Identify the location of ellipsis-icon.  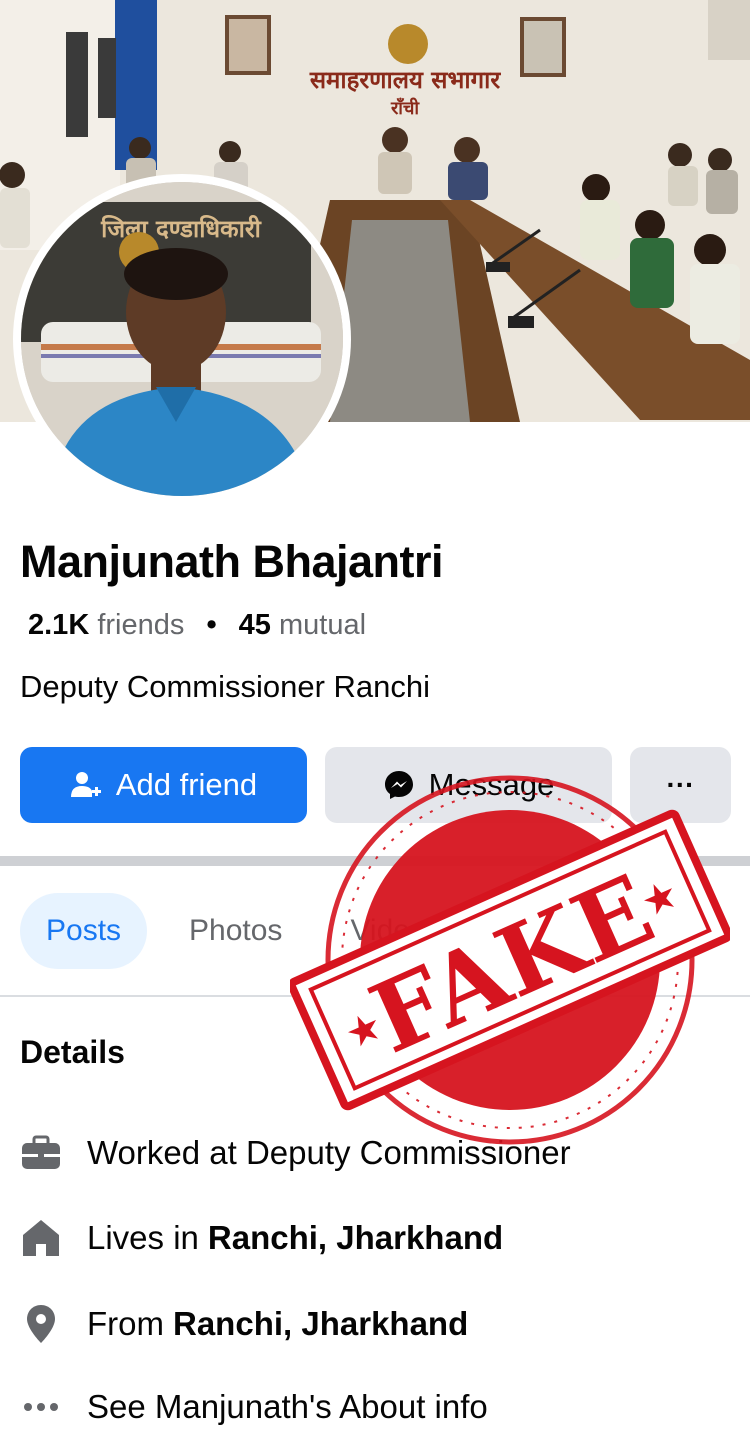
(41, 1407).